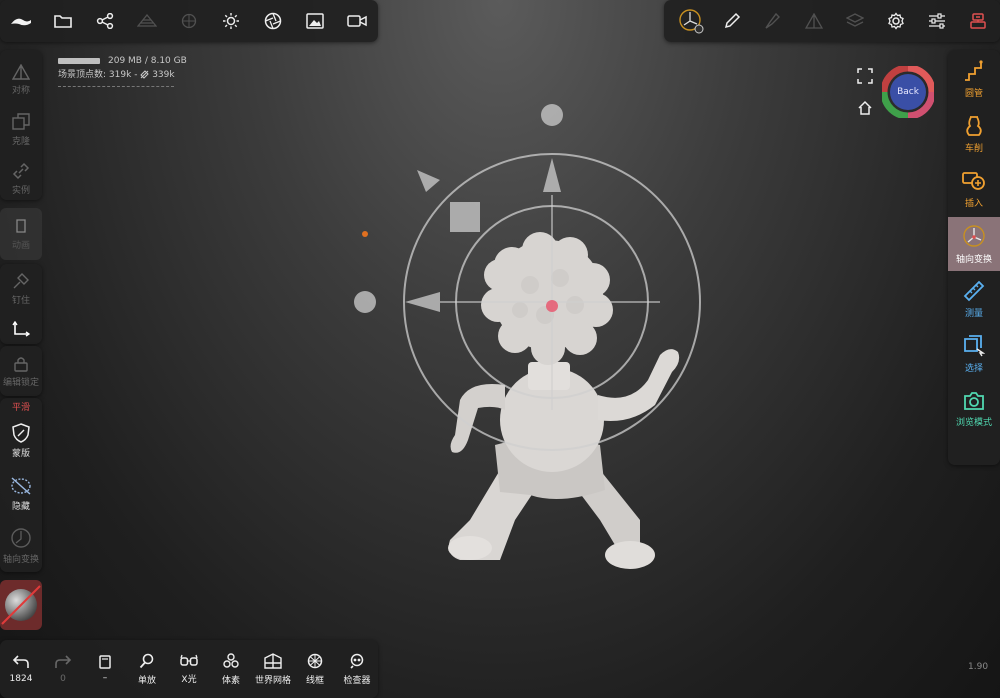 Image resolution: width=1000 pixels, height=698 pixels. What do you see at coordinates (147, 669) in the screenshot?
I see `solo-button: 单放` at bounding box center [147, 669].